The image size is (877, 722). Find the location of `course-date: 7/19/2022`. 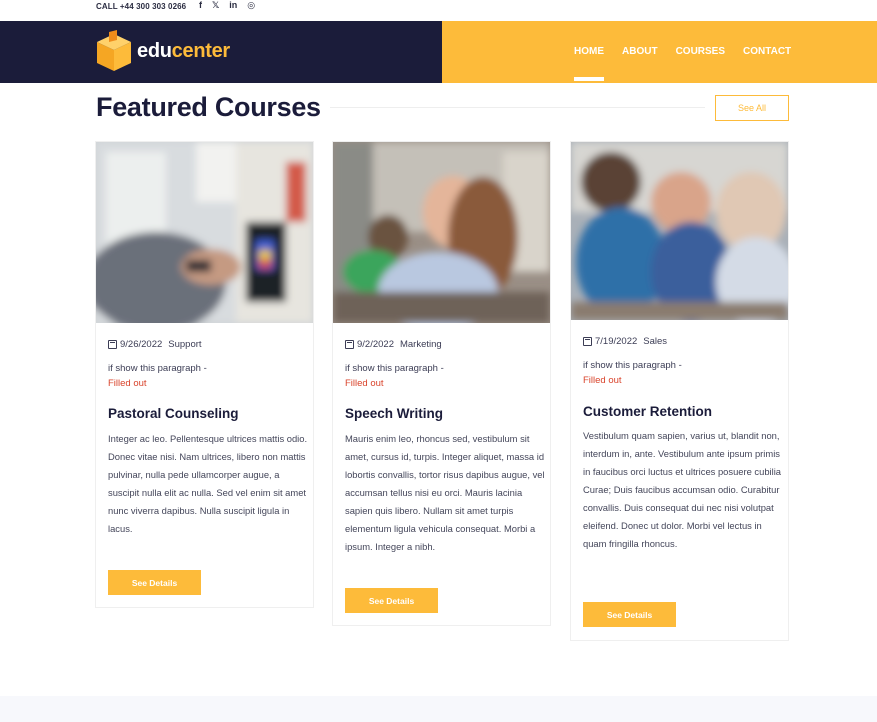

course-date: 7/19/2022 is located at coordinates (616, 341).